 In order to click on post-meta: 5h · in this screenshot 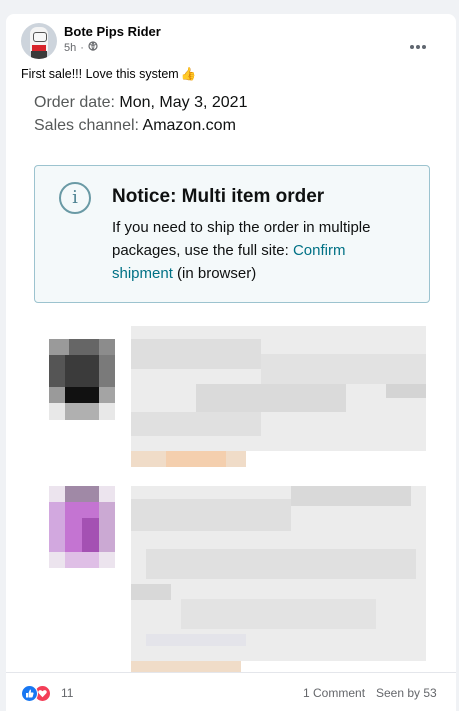, I will do `click(81, 47)`.